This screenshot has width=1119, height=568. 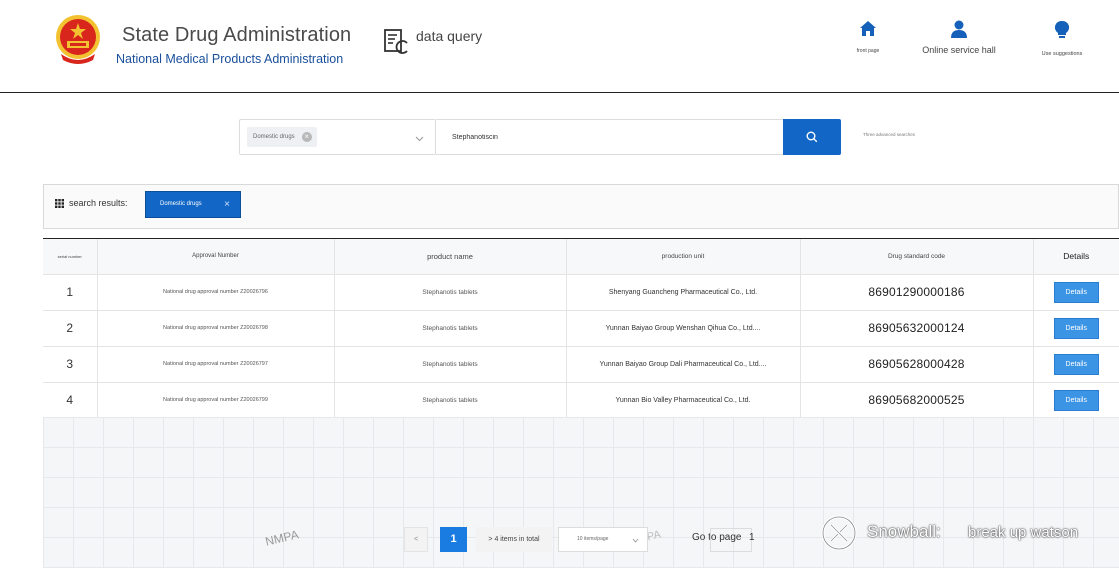 I want to click on cell-code: 86905682000525, so click(x=916, y=400).